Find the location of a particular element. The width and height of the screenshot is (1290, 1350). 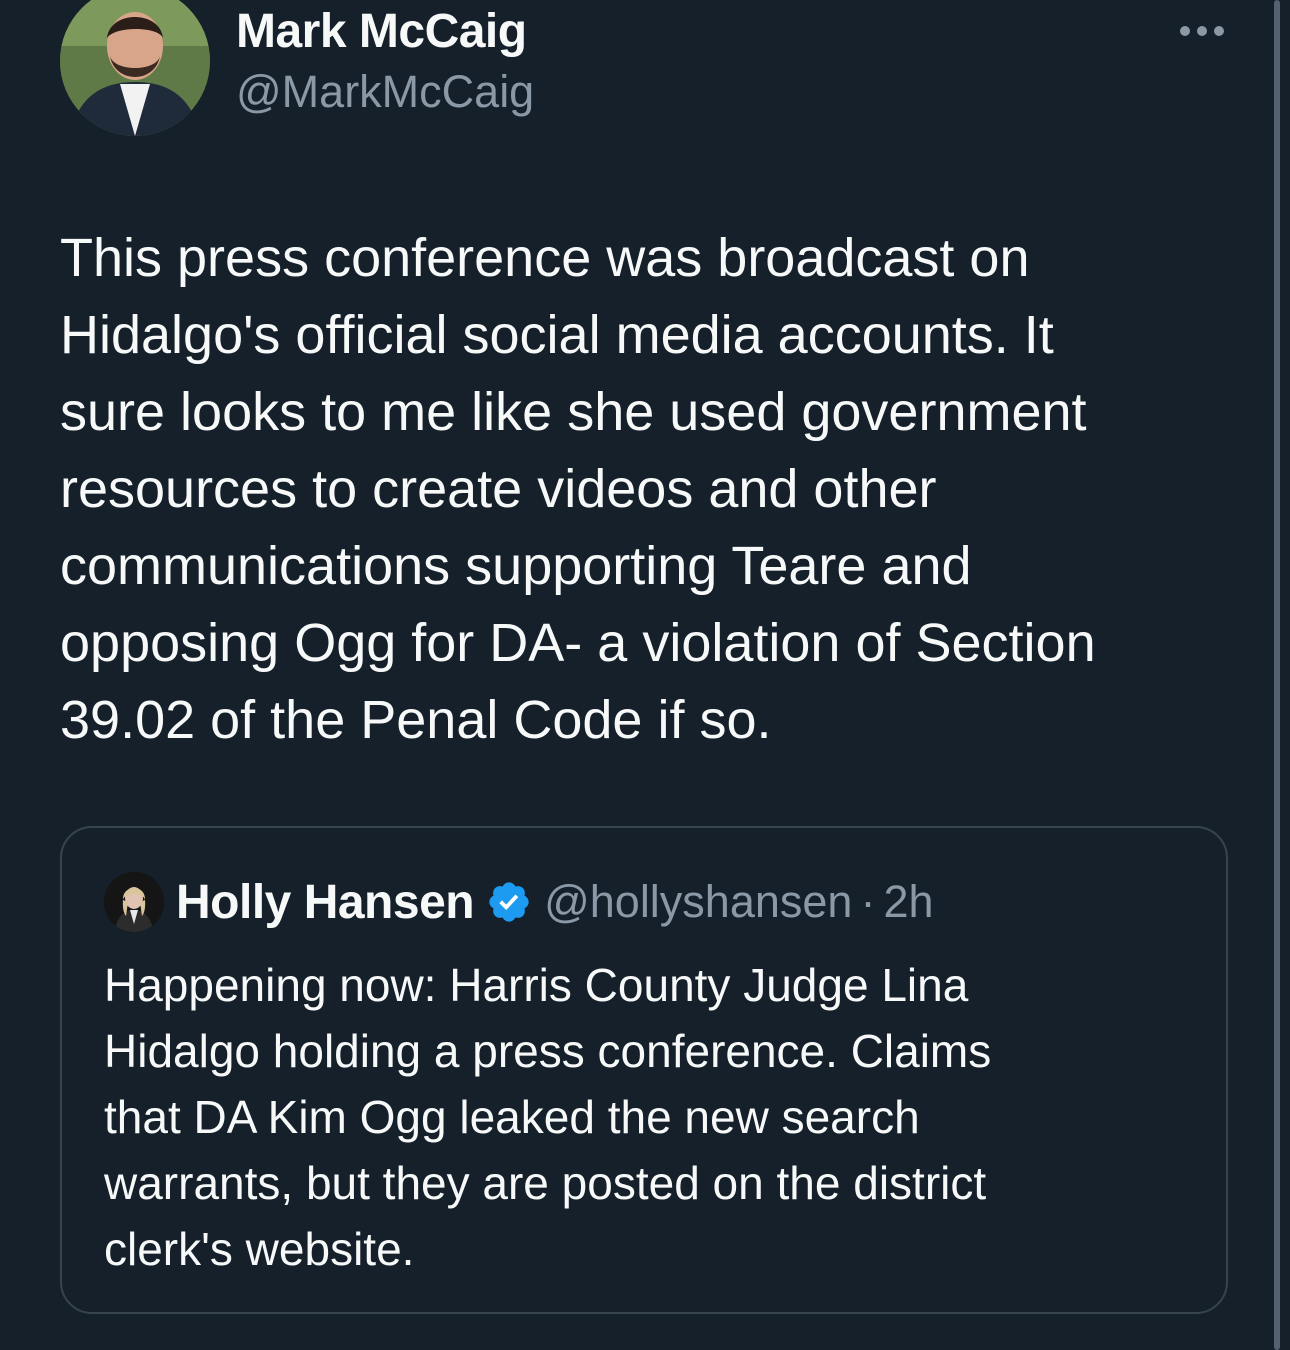

quoted-author-avatar is located at coordinates (134, 902).